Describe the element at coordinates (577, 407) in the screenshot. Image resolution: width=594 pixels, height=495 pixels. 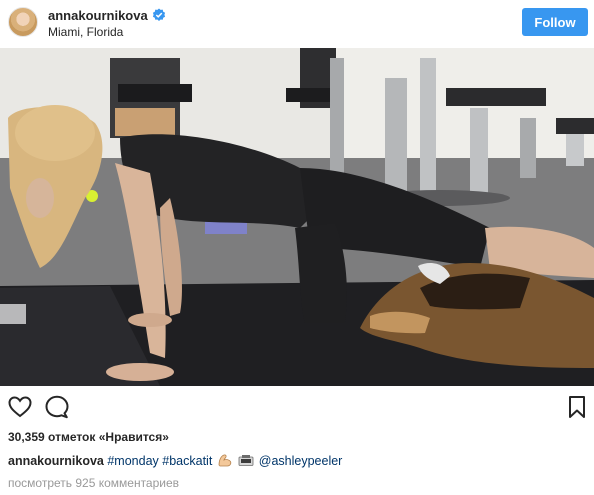
I see `bookmark-icon` at that location.